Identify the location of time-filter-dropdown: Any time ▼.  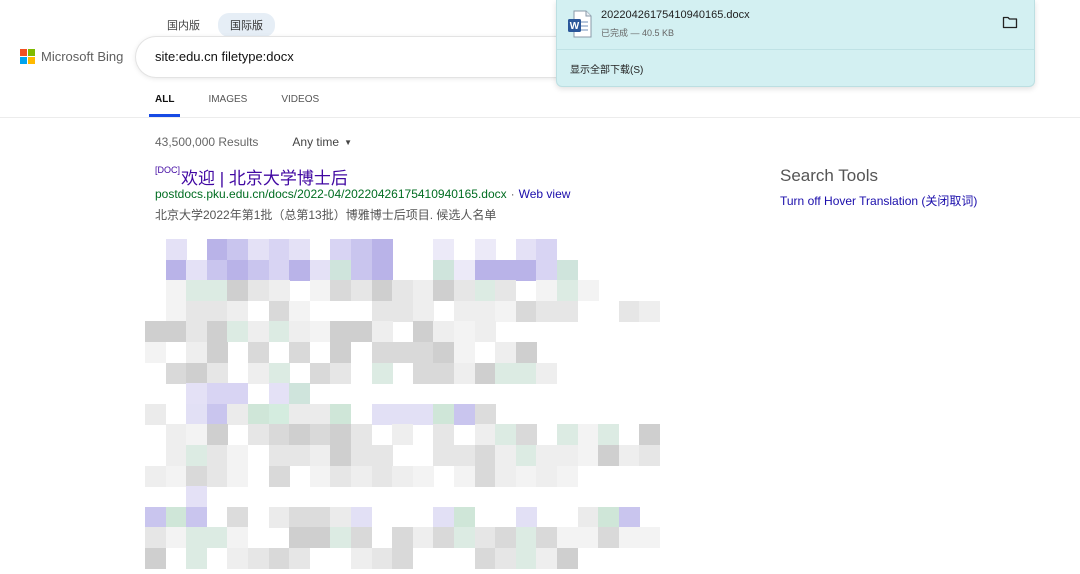
(322, 142).